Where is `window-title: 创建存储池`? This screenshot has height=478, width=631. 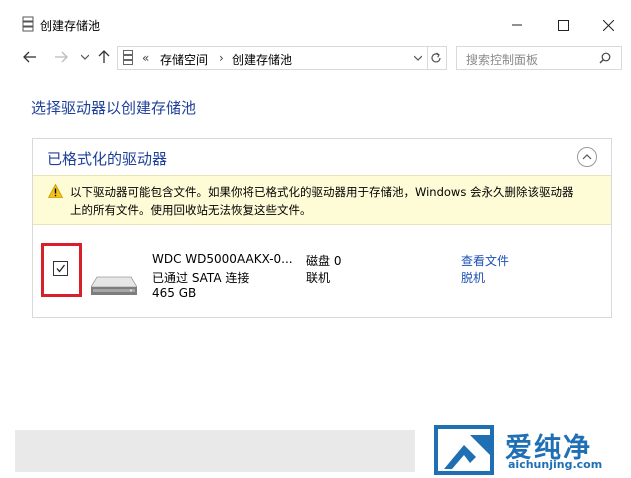 window-title: 创建存储池 is located at coordinates (70, 26).